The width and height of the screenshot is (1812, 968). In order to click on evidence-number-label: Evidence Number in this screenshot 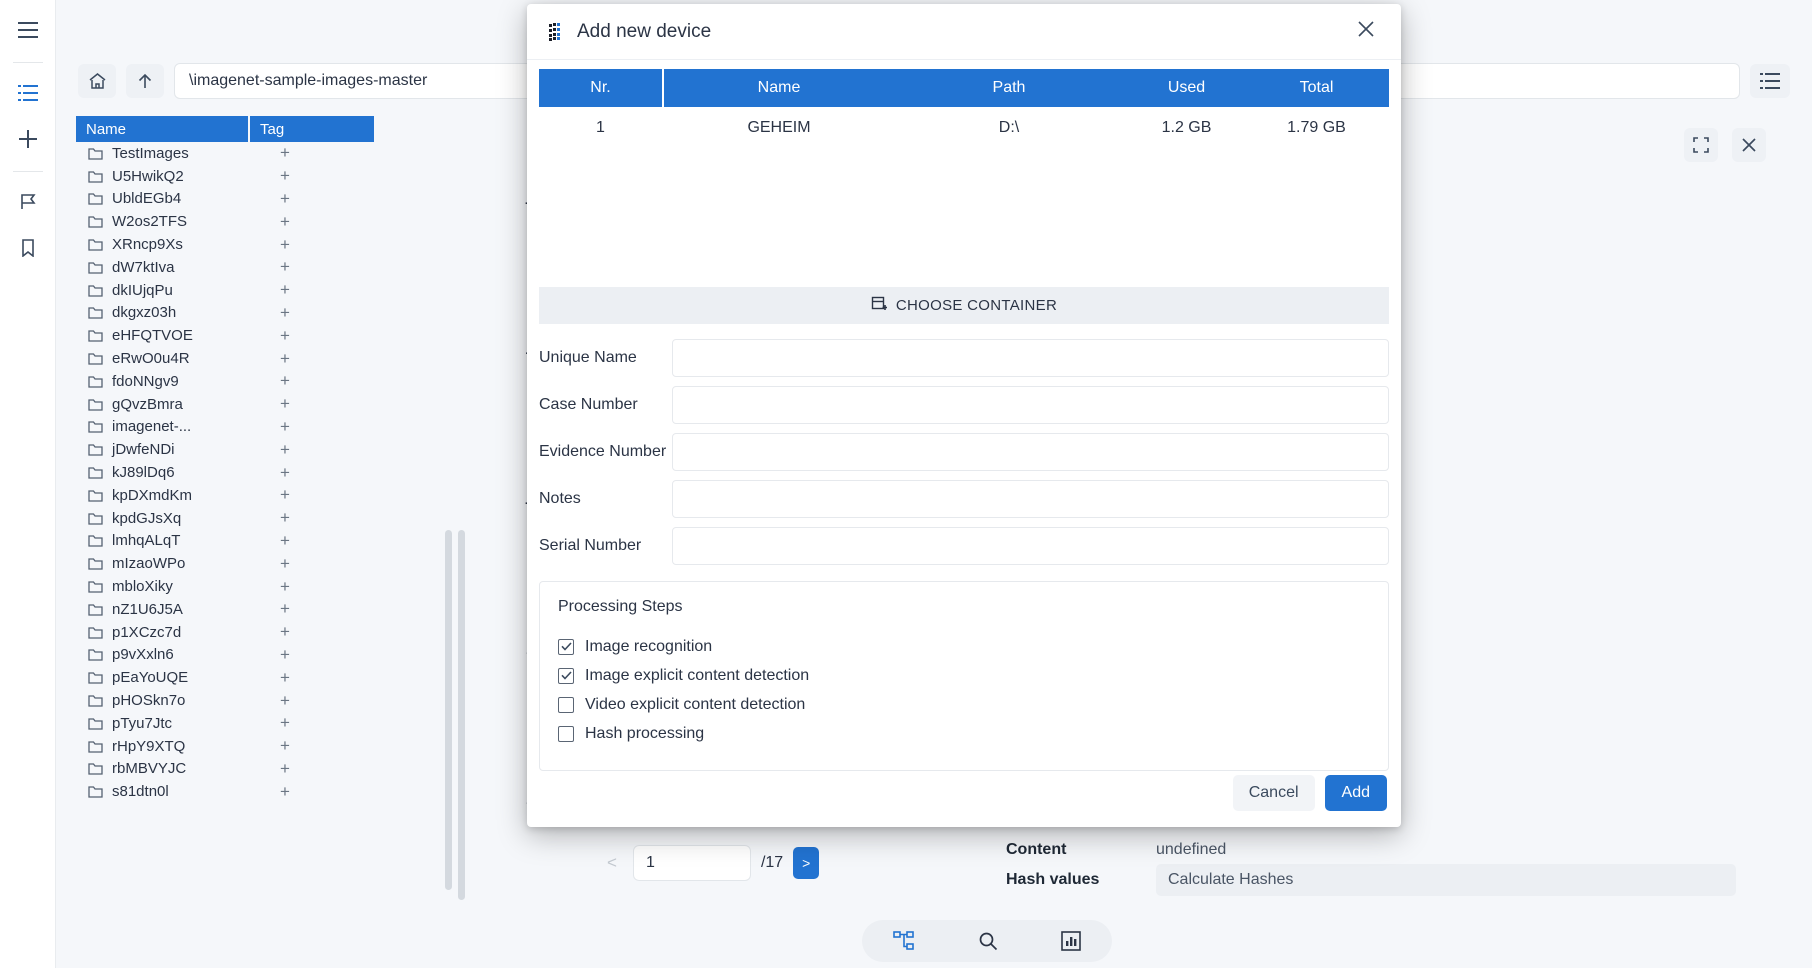, I will do `click(603, 451)`.